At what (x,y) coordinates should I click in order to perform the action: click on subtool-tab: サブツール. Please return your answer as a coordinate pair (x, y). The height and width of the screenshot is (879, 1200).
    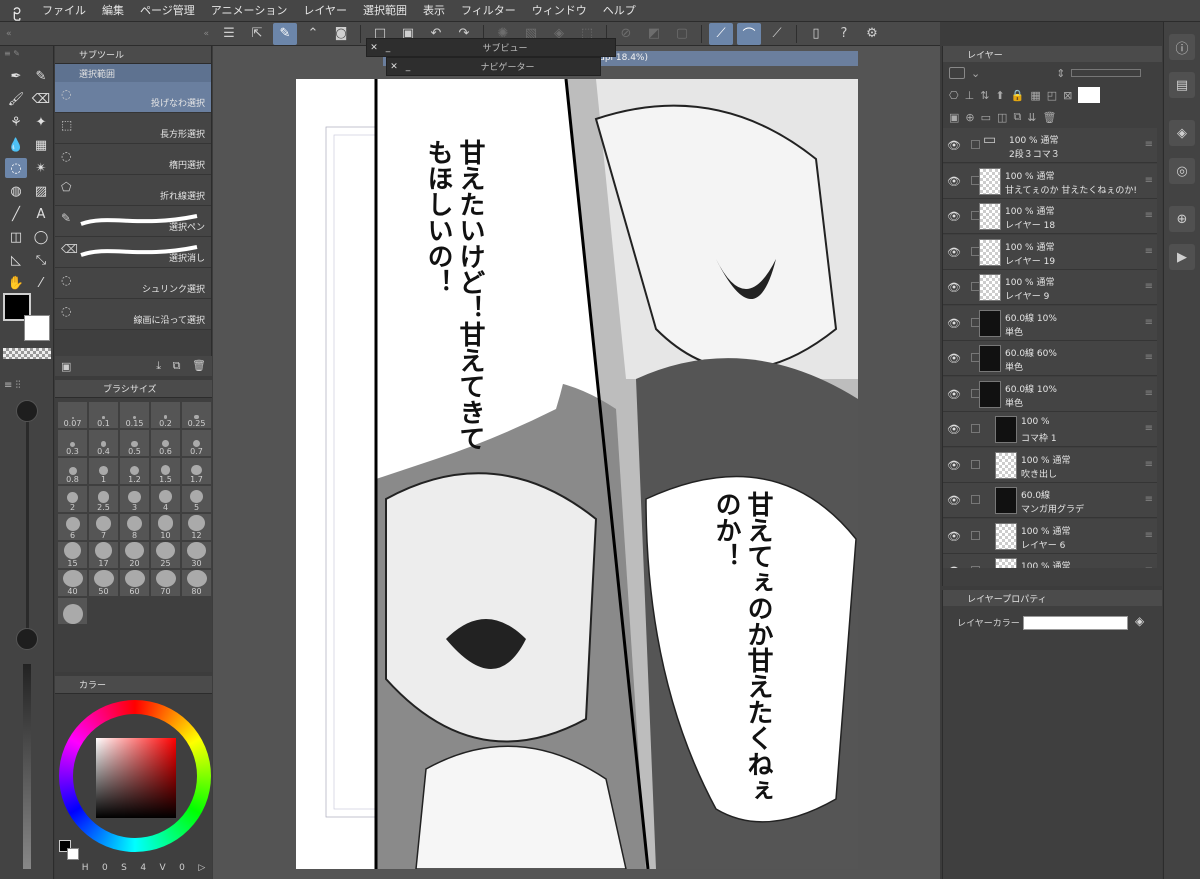
    Looking at the image, I should click on (133, 55).